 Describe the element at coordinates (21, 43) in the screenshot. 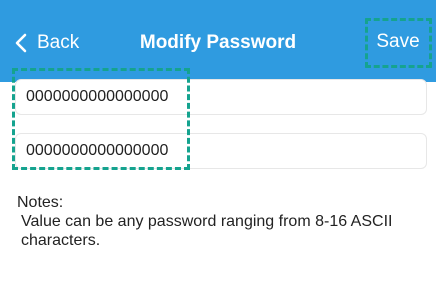

I see `chevron-left-icon` at that location.